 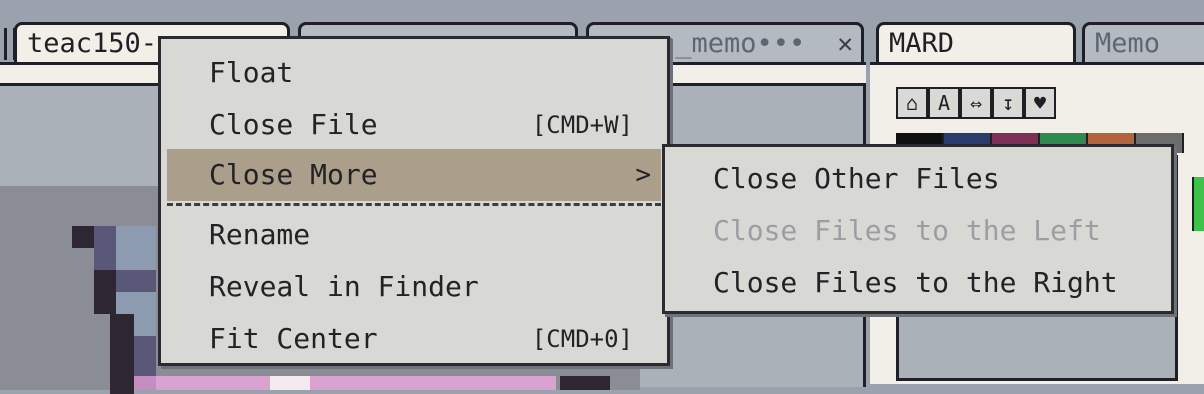 I want to click on align-icon: ↧, so click(x=1008, y=103).